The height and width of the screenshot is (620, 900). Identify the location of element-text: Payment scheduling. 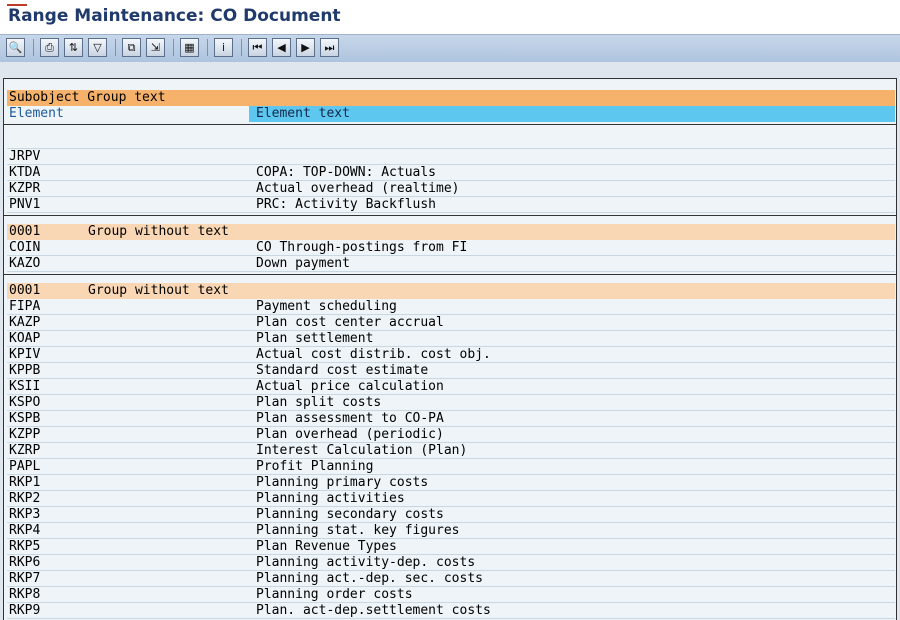
(326, 306).